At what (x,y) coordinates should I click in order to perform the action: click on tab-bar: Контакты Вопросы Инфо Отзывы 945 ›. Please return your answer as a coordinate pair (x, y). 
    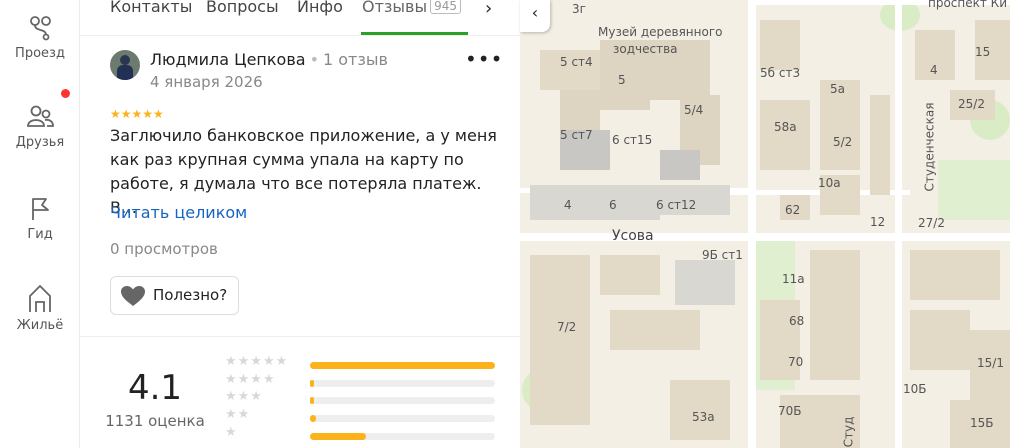
    Looking at the image, I should click on (300, 18).